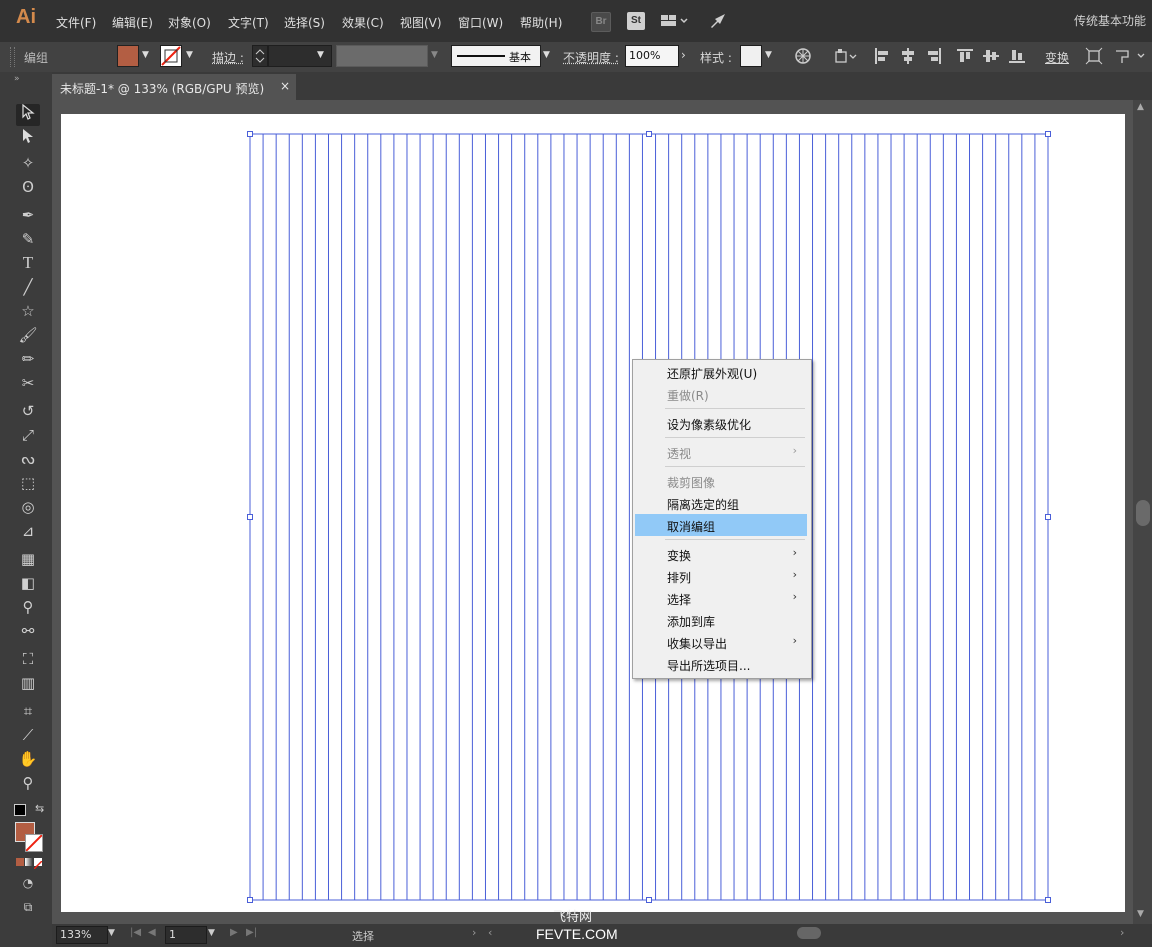 Image resolution: width=1152 pixels, height=947 pixels. What do you see at coordinates (474, 932) in the screenshot?
I see `status-menu-chevron-icon: ›` at bounding box center [474, 932].